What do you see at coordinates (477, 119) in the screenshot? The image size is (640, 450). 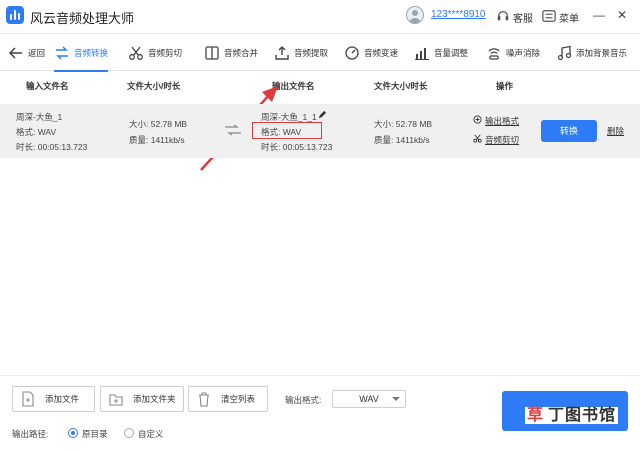 I see `format-settings-icon` at bounding box center [477, 119].